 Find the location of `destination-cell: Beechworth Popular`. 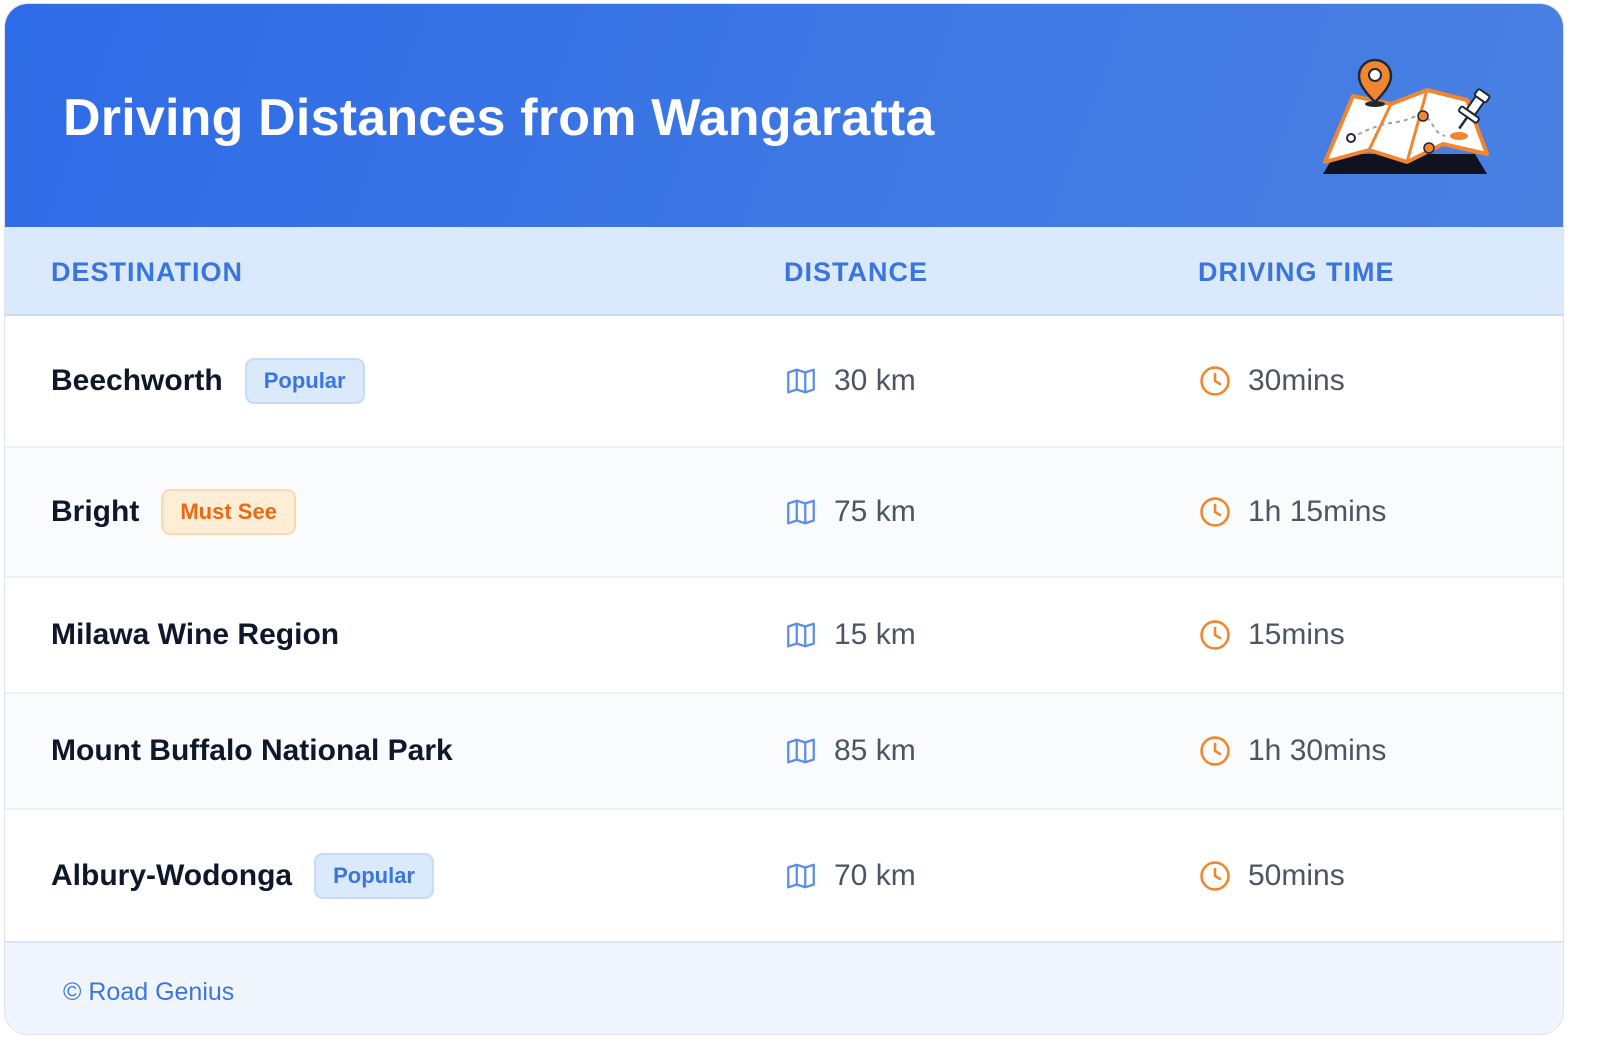

destination-cell: Beechworth Popular is located at coordinates (208, 381).